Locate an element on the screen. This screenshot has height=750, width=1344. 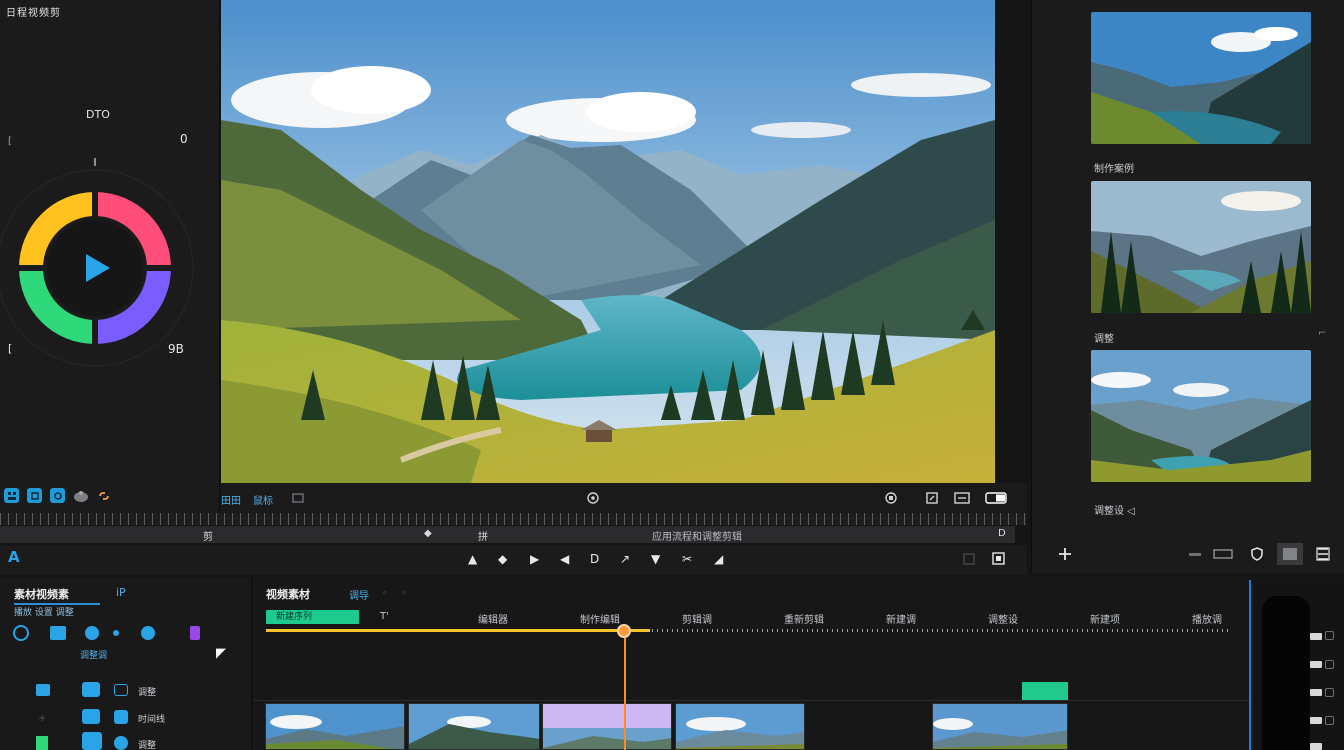
viewer-label-1: 田田 is located at coordinates (231, 499).